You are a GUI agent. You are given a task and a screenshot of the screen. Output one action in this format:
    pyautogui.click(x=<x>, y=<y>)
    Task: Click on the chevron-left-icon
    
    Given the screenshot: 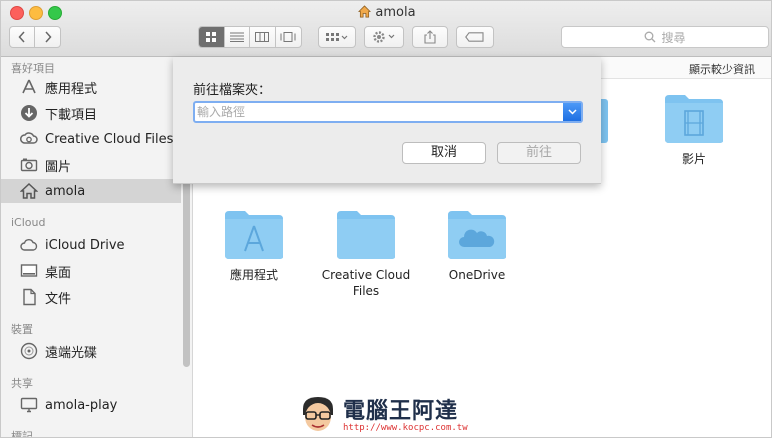 What is the action you would take?
    pyautogui.click(x=21, y=37)
    